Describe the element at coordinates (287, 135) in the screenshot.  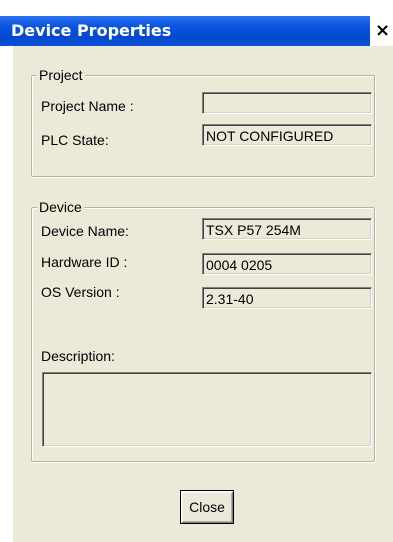
I see `plc-state-field: NOT CONFIGURED` at that location.